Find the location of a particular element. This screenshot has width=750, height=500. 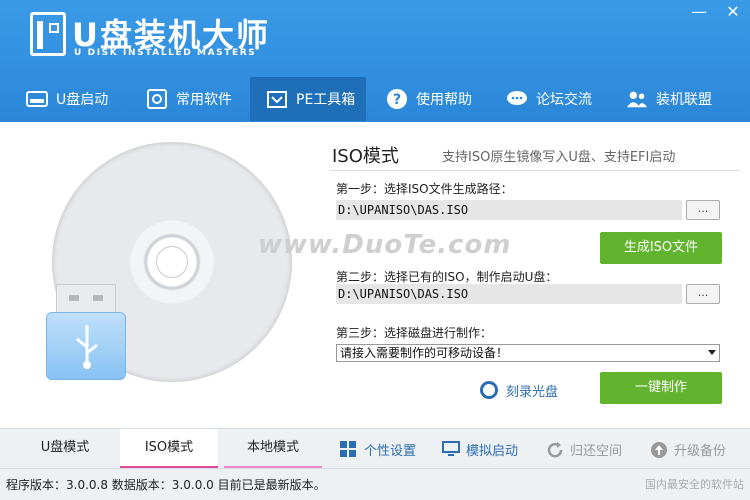

step1-label: 第一步：选择ISO文件生成路径： is located at coordinates (424, 189).